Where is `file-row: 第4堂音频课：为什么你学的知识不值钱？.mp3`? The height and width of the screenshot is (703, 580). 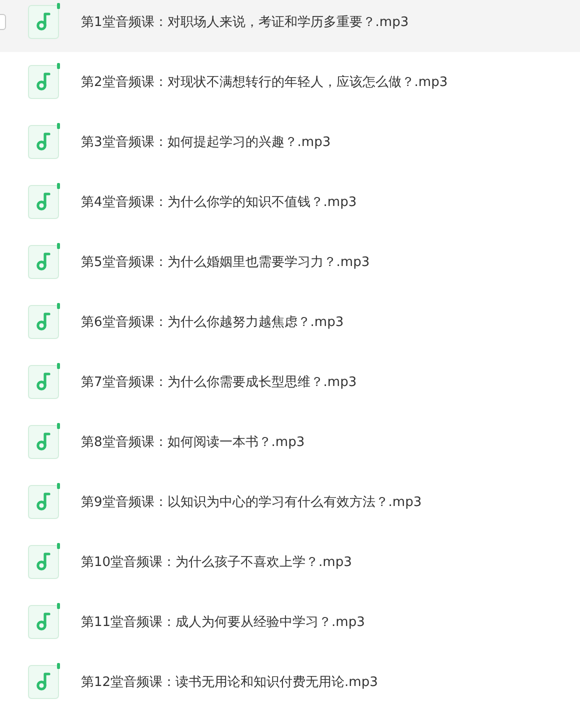
file-row: 第4堂音频课：为什么你学的知识不值钱？.mp3 is located at coordinates (290, 202).